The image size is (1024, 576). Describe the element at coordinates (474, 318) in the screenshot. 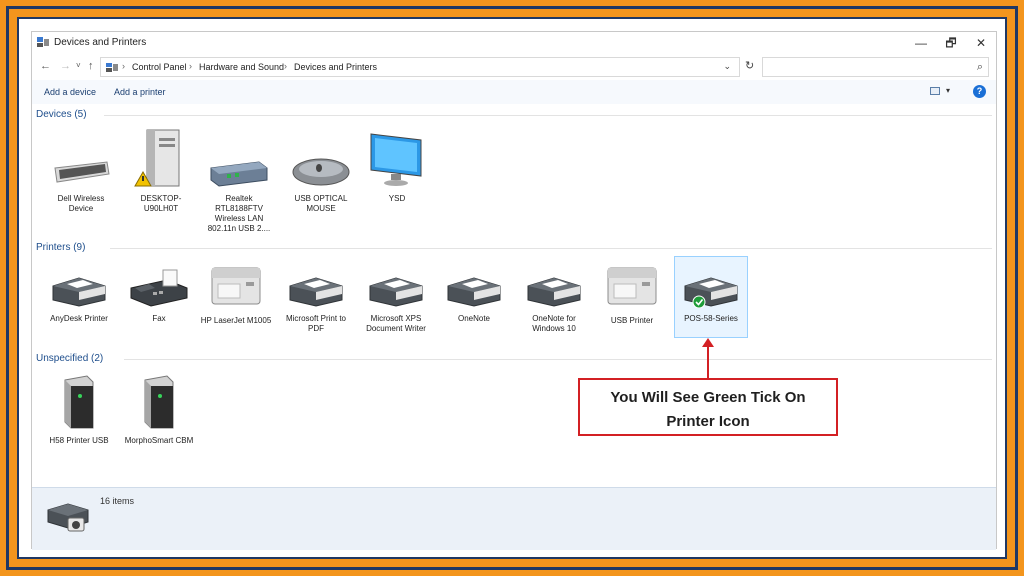

I see `printer-label: OneNote` at that location.